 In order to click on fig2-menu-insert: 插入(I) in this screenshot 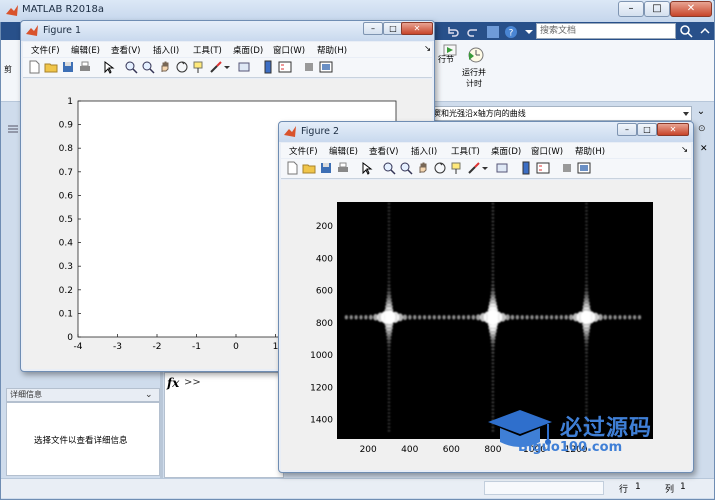, I will do `click(424, 151)`.